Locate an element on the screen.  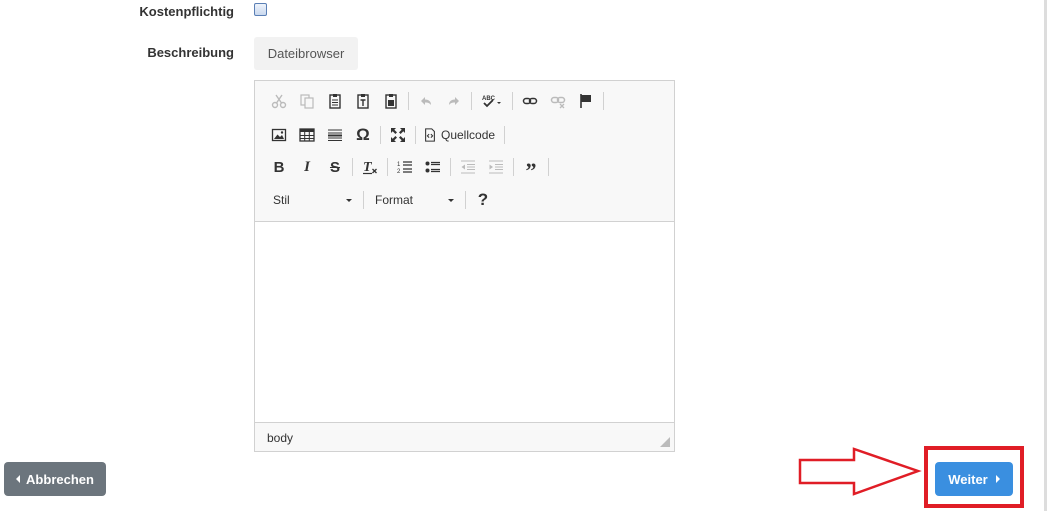
editor-status-bar: body is located at coordinates (464, 436).